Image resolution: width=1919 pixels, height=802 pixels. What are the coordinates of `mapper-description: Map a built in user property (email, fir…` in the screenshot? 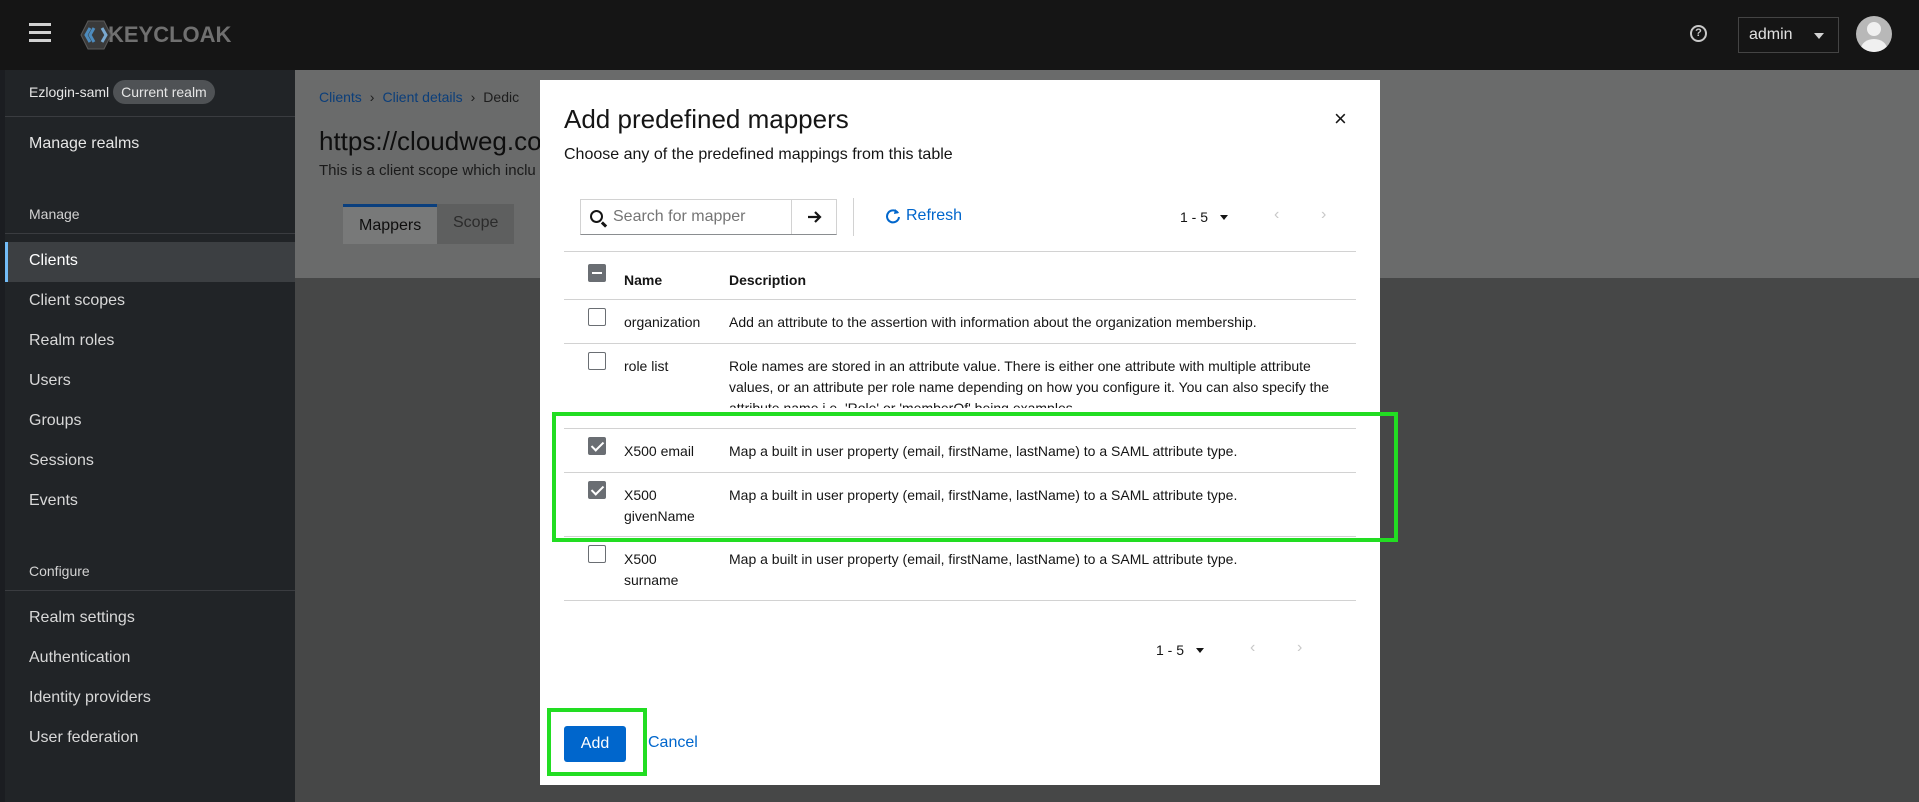 It's located at (983, 559).